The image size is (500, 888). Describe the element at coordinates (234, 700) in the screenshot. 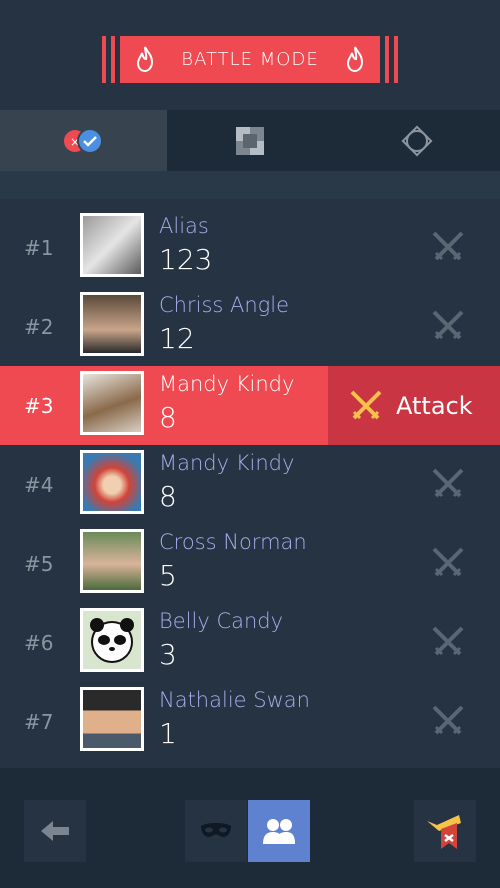

I see `player-name: Nathalie Swan` at that location.